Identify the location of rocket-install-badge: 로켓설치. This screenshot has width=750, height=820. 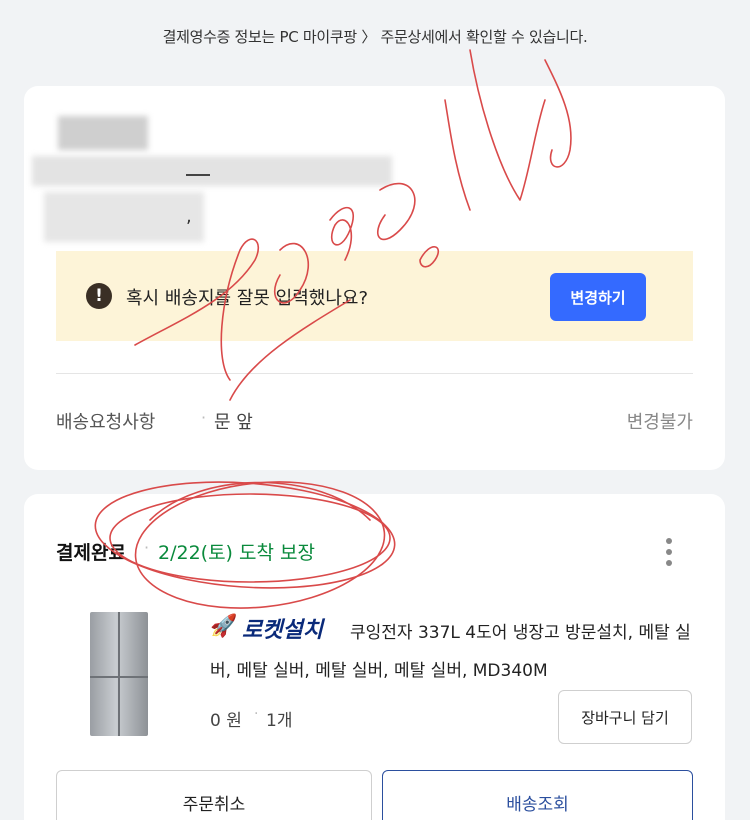
(282, 630).